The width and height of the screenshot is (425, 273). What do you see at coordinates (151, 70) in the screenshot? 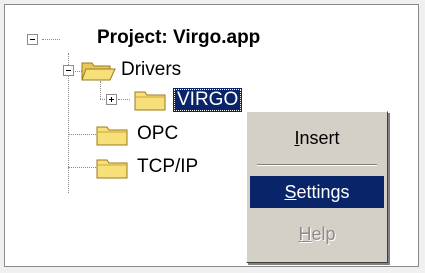
I see `tree-item-drivers: Drivers` at bounding box center [151, 70].